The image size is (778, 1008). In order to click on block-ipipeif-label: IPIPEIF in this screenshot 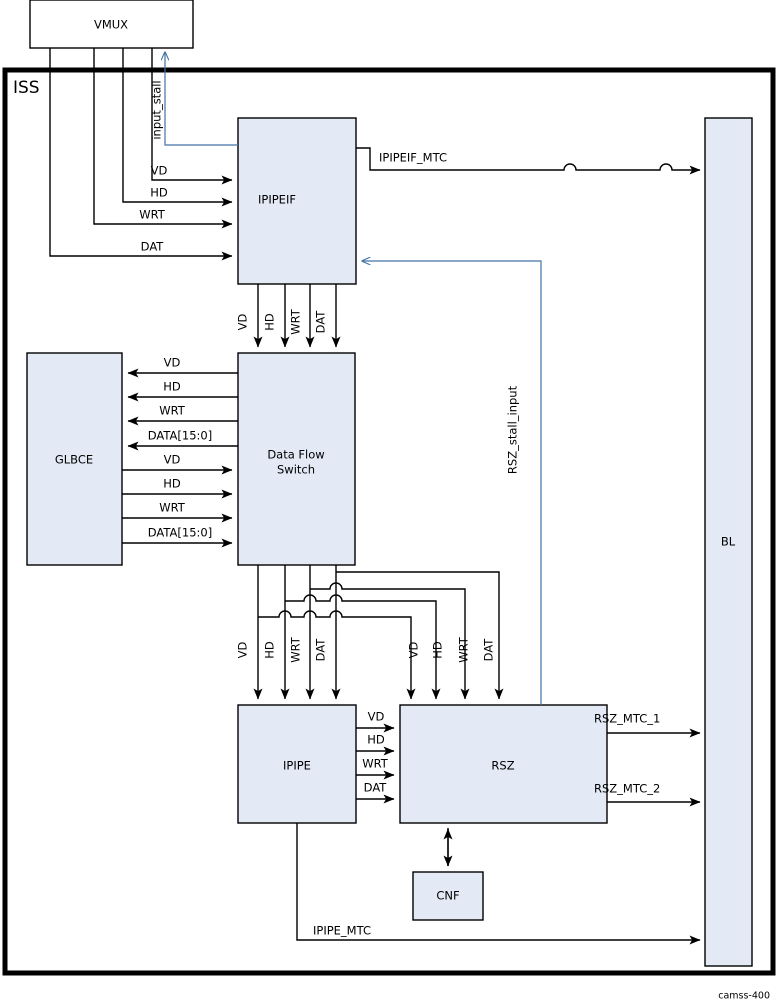, I will do `click(277, 200)`.